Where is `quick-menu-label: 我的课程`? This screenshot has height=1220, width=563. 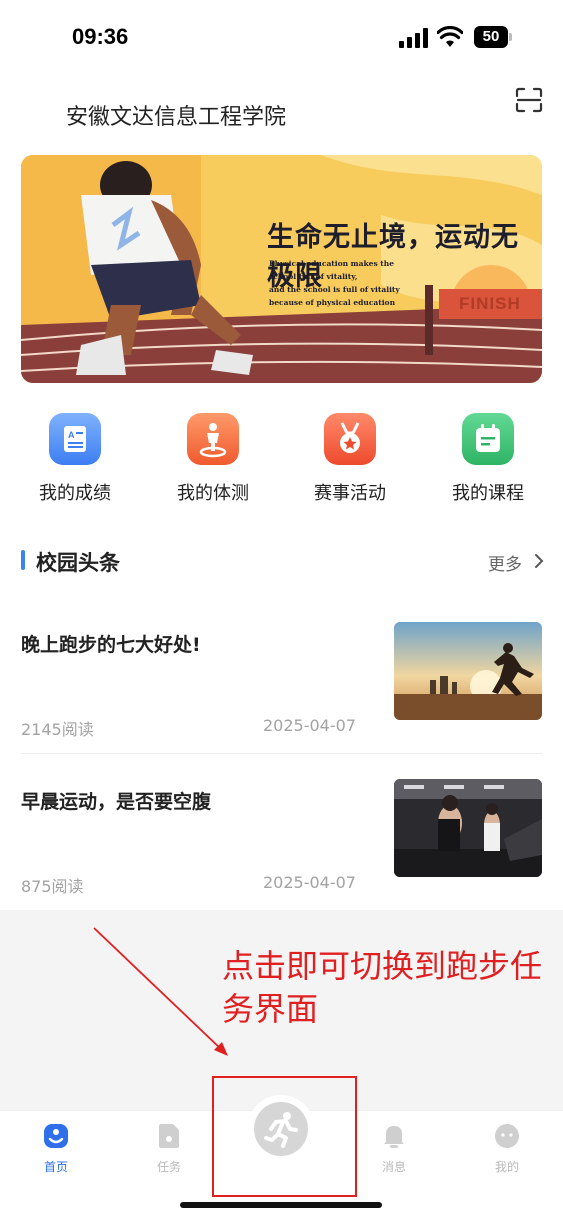
quick-menu-label: 我的课程 is located at coordinates (488, 493).